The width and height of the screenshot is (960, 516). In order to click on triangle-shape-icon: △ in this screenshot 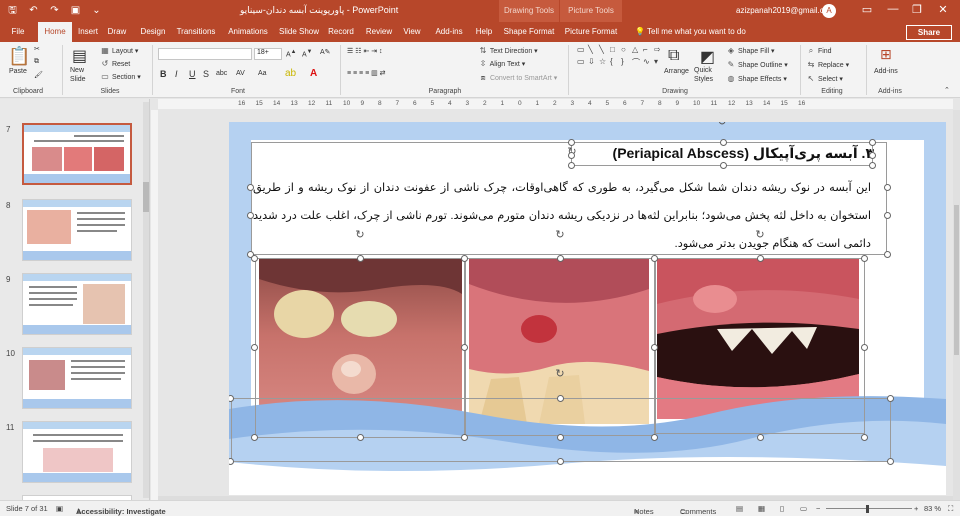, I will do `click(637, 51)`.